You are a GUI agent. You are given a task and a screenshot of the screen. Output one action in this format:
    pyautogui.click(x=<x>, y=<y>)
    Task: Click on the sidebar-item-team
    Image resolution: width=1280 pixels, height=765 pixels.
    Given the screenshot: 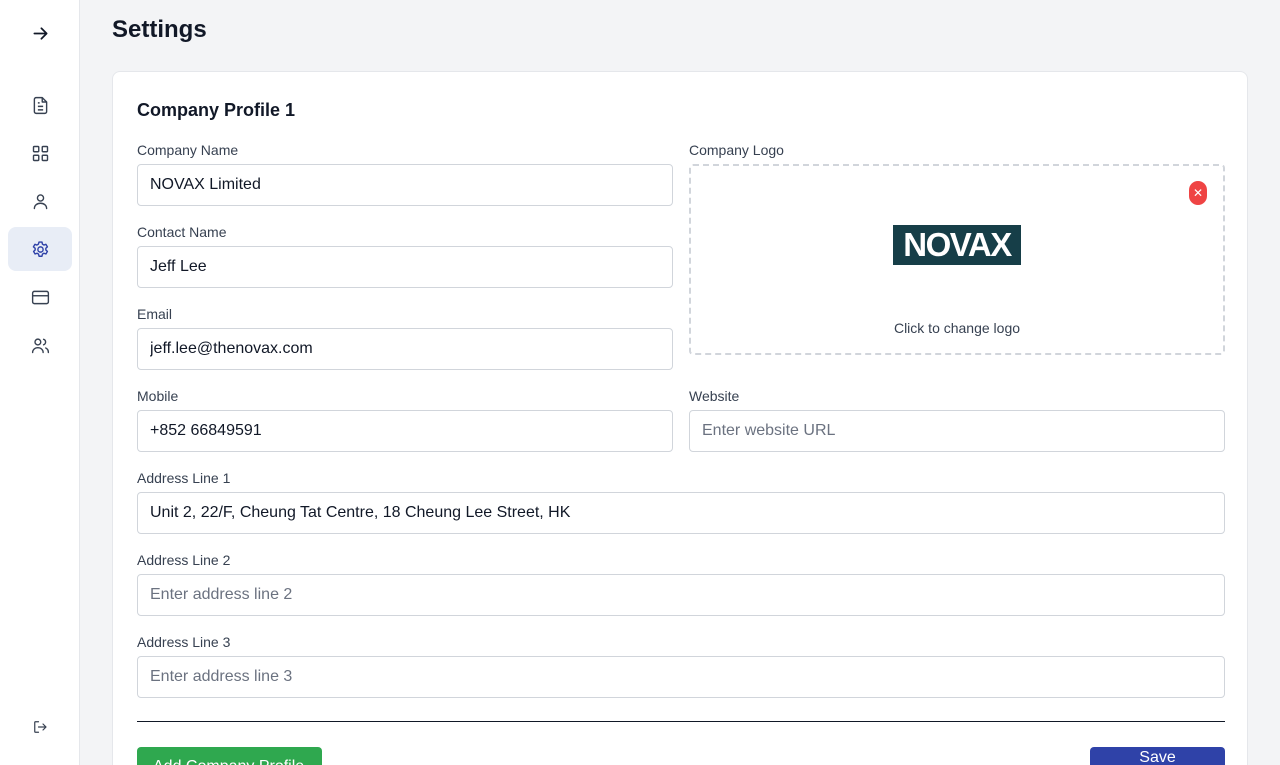 What is the action you would take?
    pyautogui.click(x=40, y=345)
    